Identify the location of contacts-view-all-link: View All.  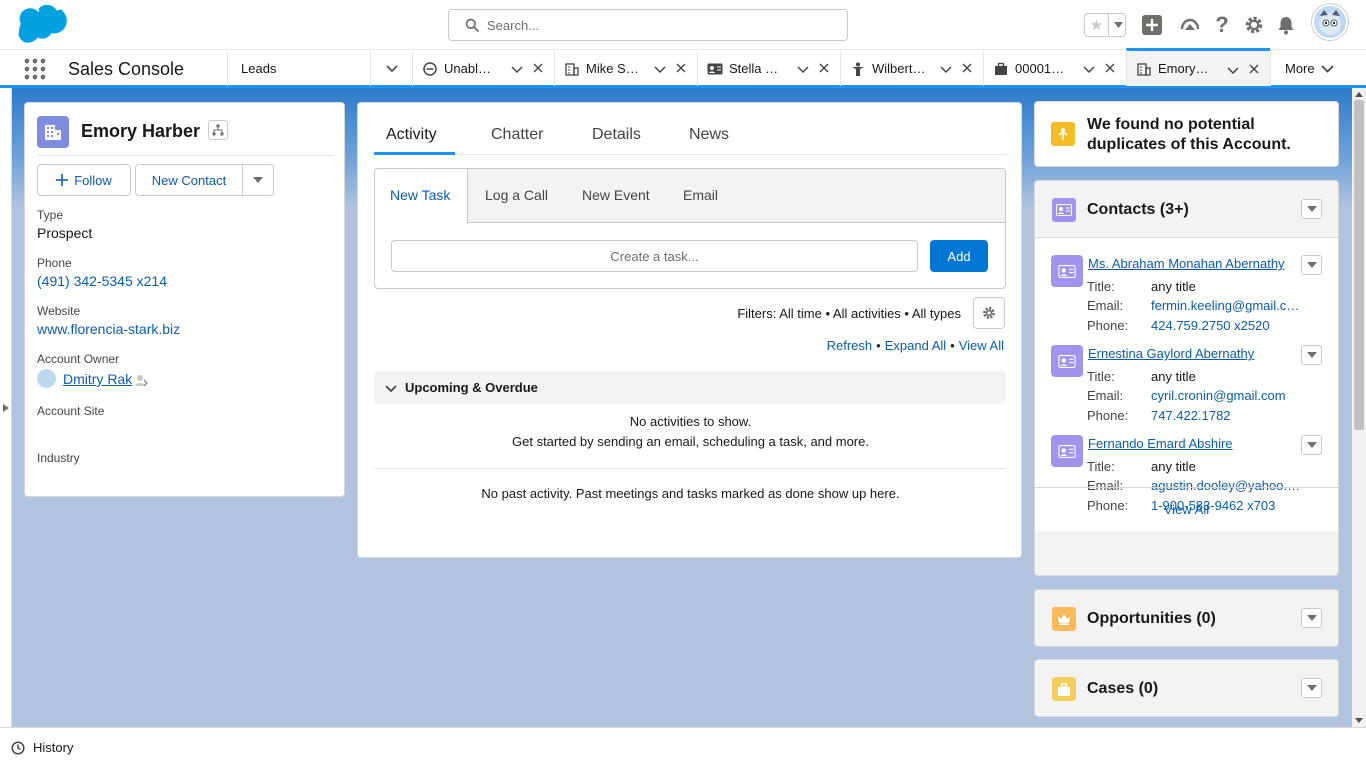
(1186, 509).